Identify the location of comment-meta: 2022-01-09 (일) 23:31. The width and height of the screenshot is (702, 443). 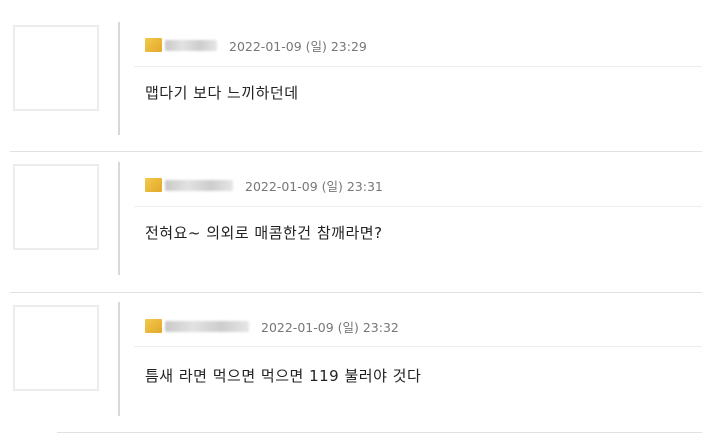
(264, 185).